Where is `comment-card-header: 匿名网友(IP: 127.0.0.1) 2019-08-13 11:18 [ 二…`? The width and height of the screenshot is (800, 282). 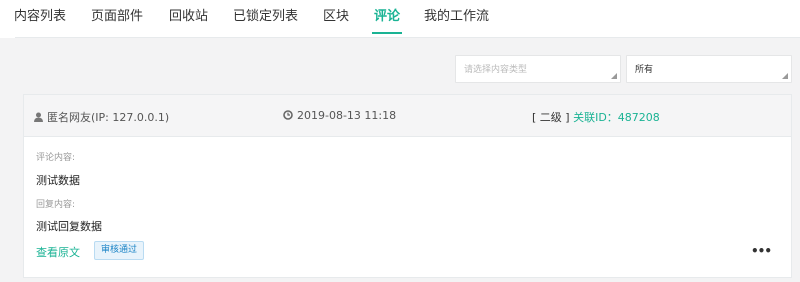 comment-card-header: 匿名网友(IP: 127.0.0.1) 2019-08-13 11:18 [ 二… is located at coordinates (407, 116).